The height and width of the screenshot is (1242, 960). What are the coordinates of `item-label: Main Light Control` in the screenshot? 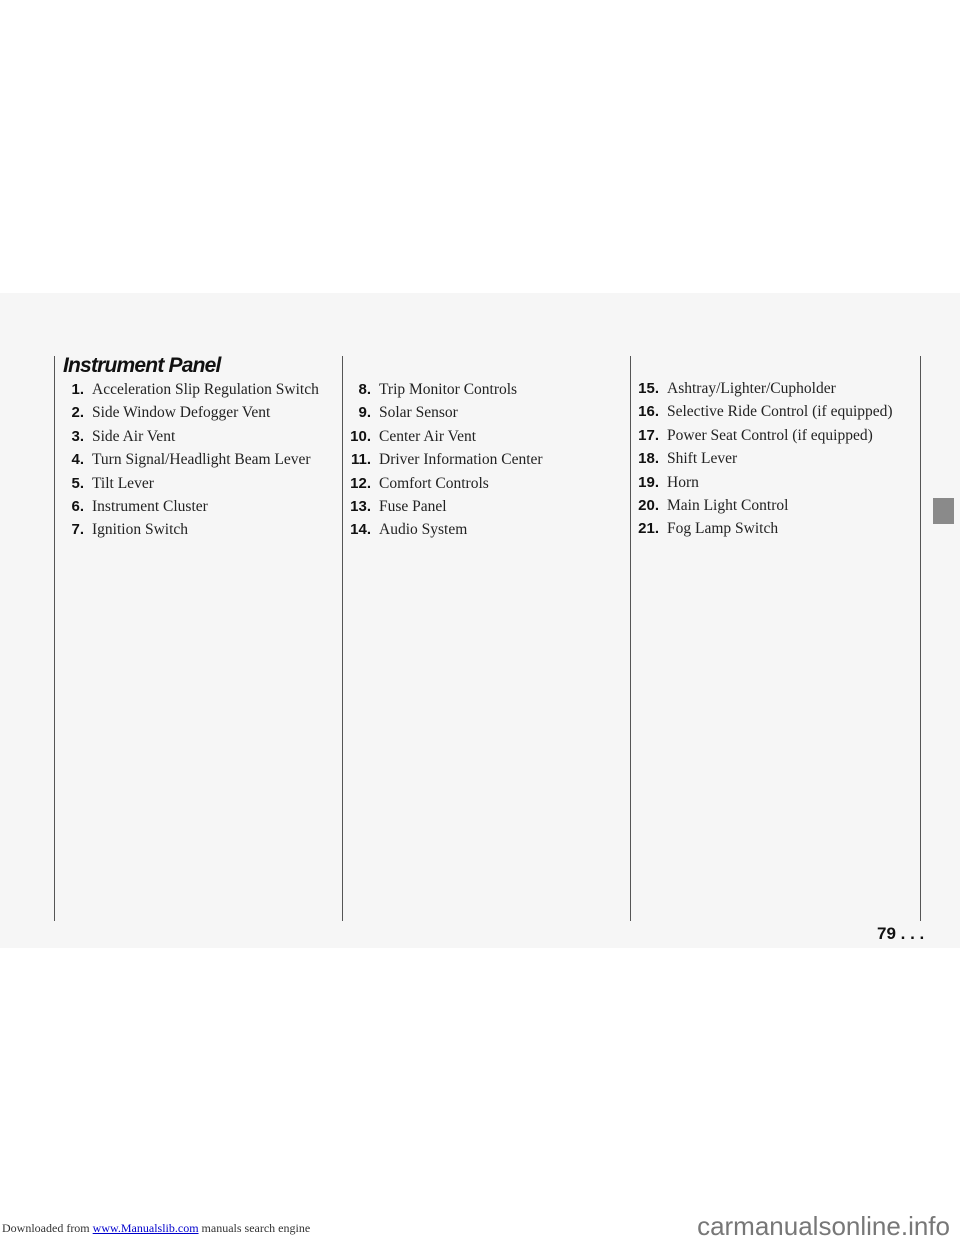 It's located at (728, 505).